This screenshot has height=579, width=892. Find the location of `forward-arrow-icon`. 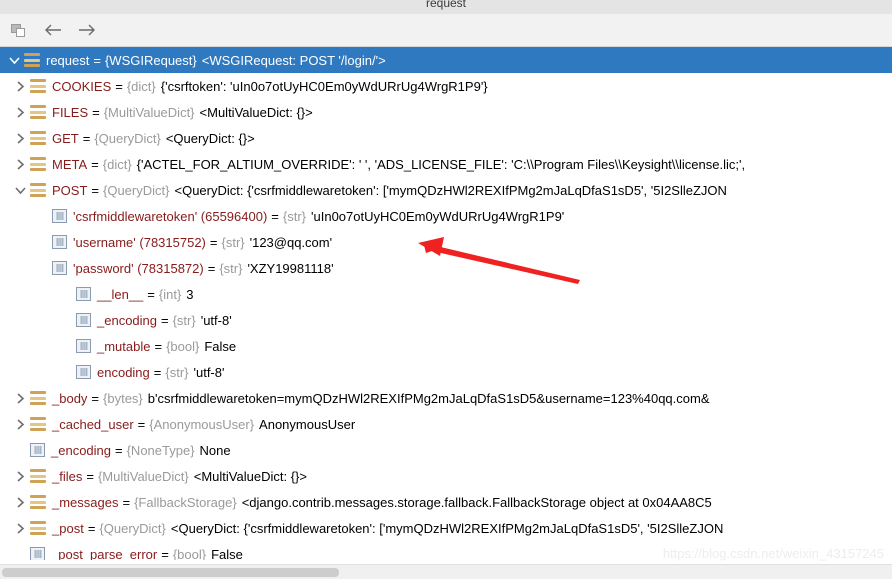

forward-arrow-icon is located at coordinates (87, 30).